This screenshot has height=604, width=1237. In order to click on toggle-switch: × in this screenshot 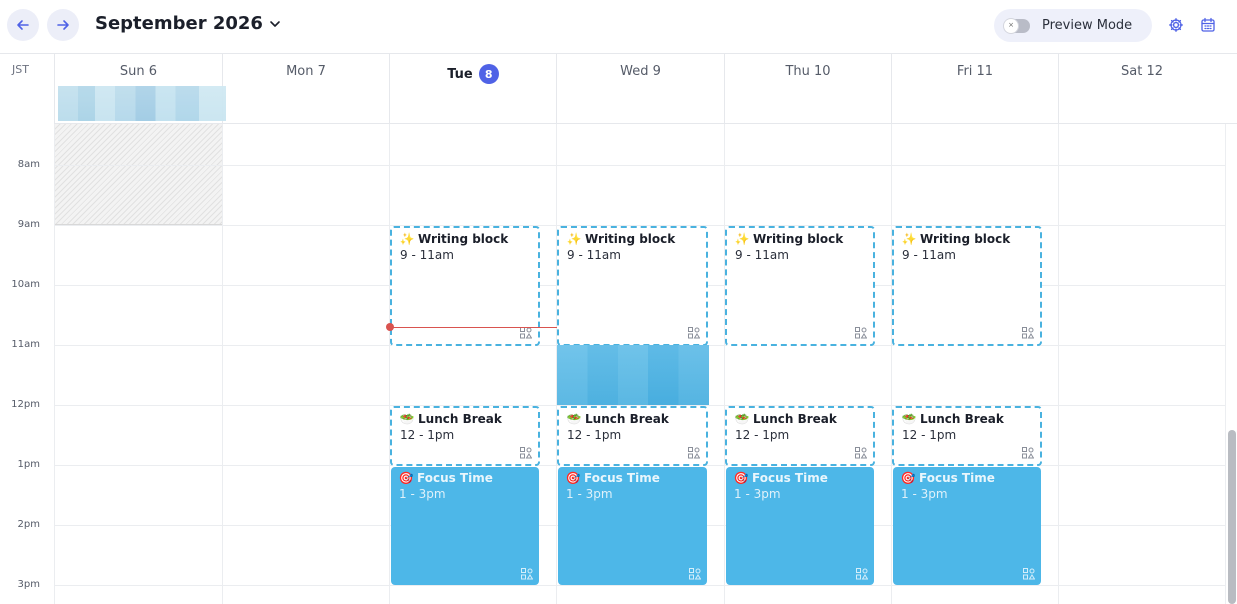, I will do `click(1017, 25)`.